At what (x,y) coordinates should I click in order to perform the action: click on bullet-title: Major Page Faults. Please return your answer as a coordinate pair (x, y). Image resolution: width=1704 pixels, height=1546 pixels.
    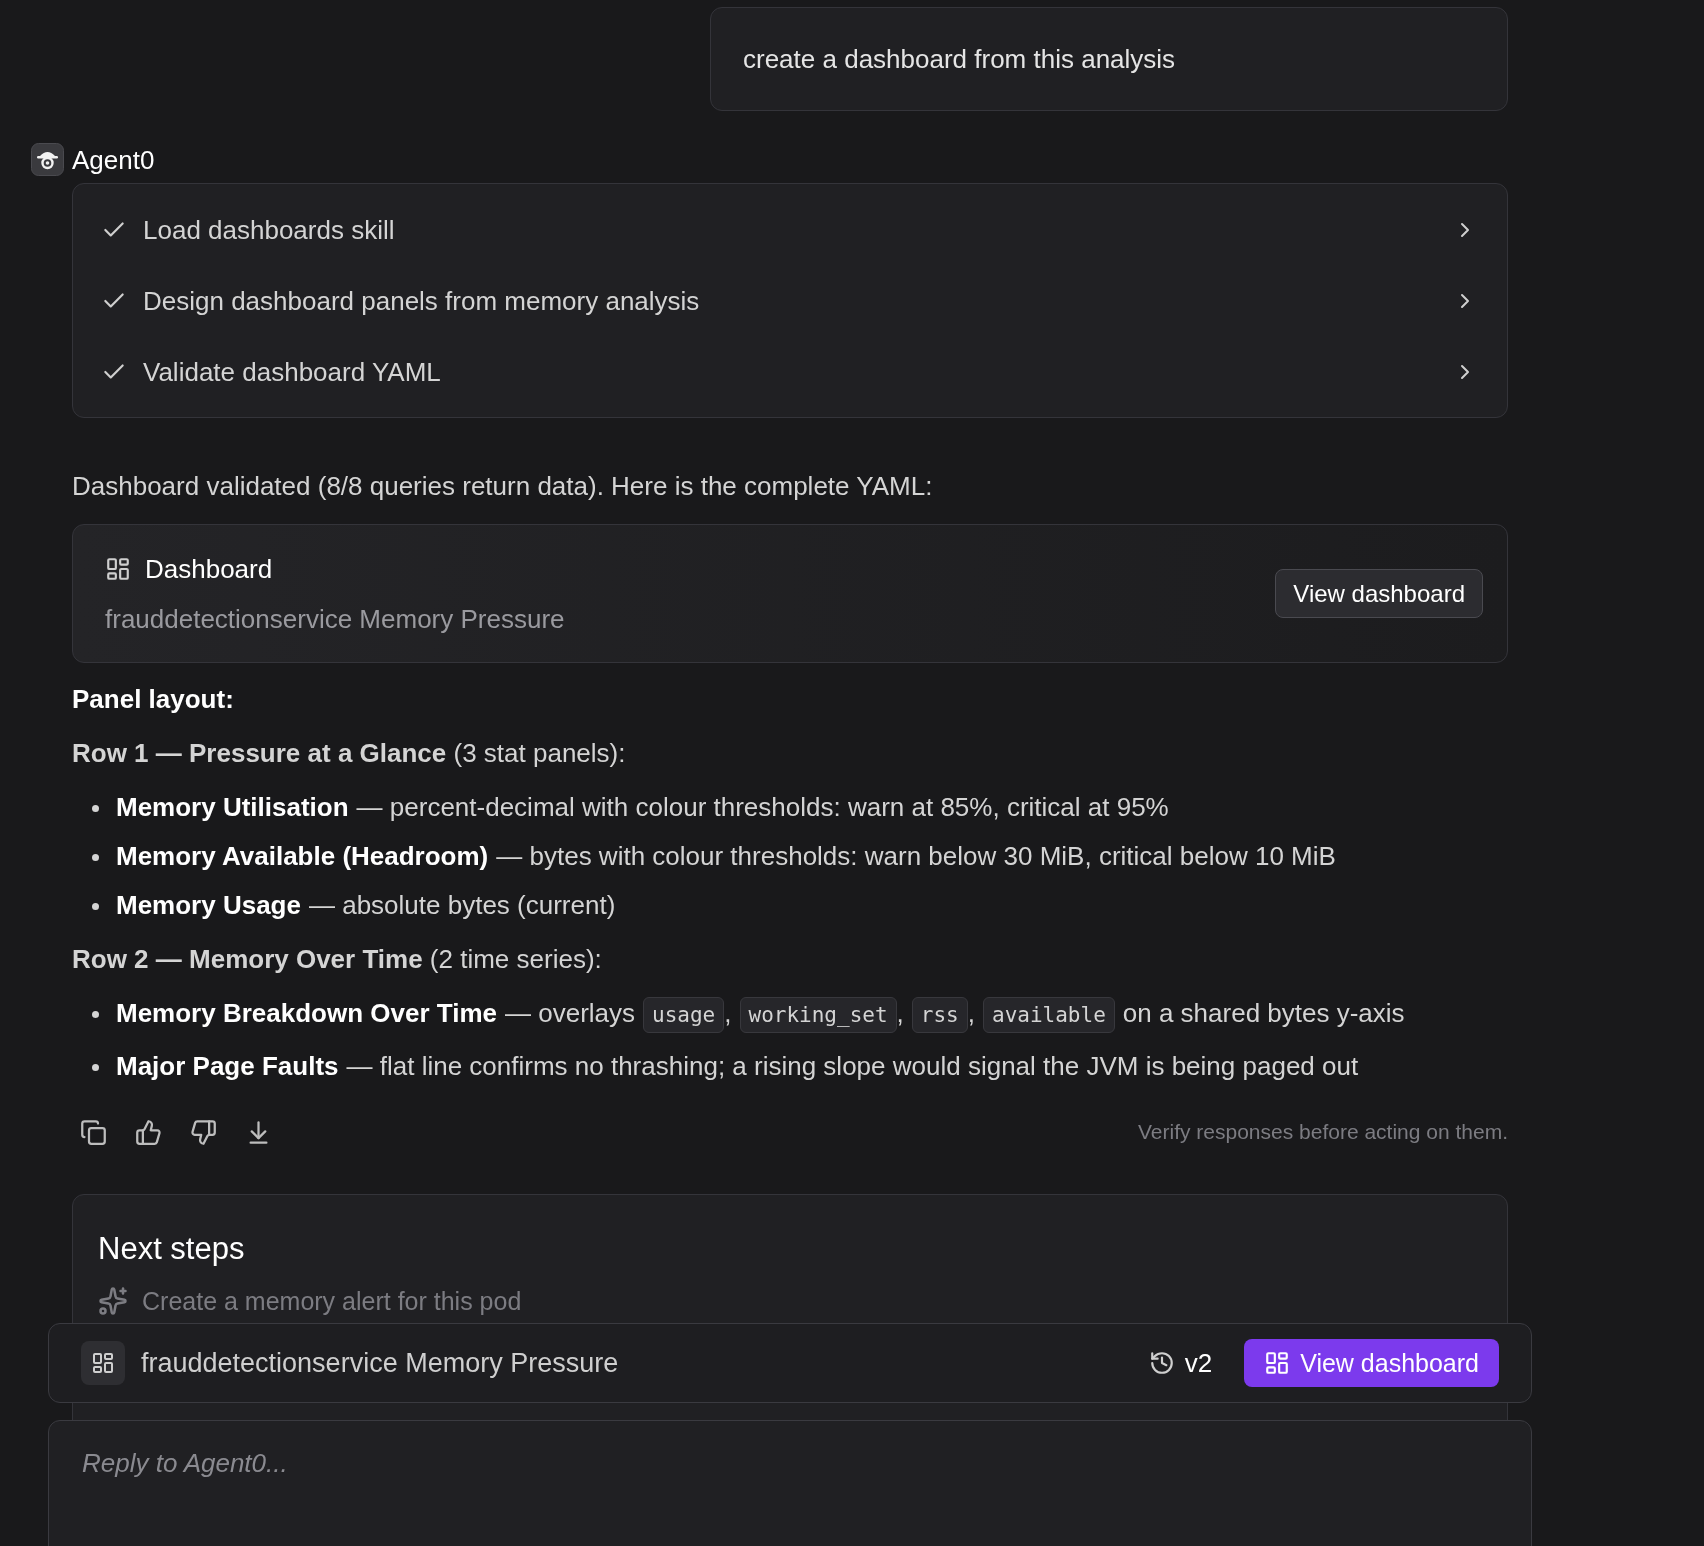
    Looking at the image, I should click on (227, 1066).